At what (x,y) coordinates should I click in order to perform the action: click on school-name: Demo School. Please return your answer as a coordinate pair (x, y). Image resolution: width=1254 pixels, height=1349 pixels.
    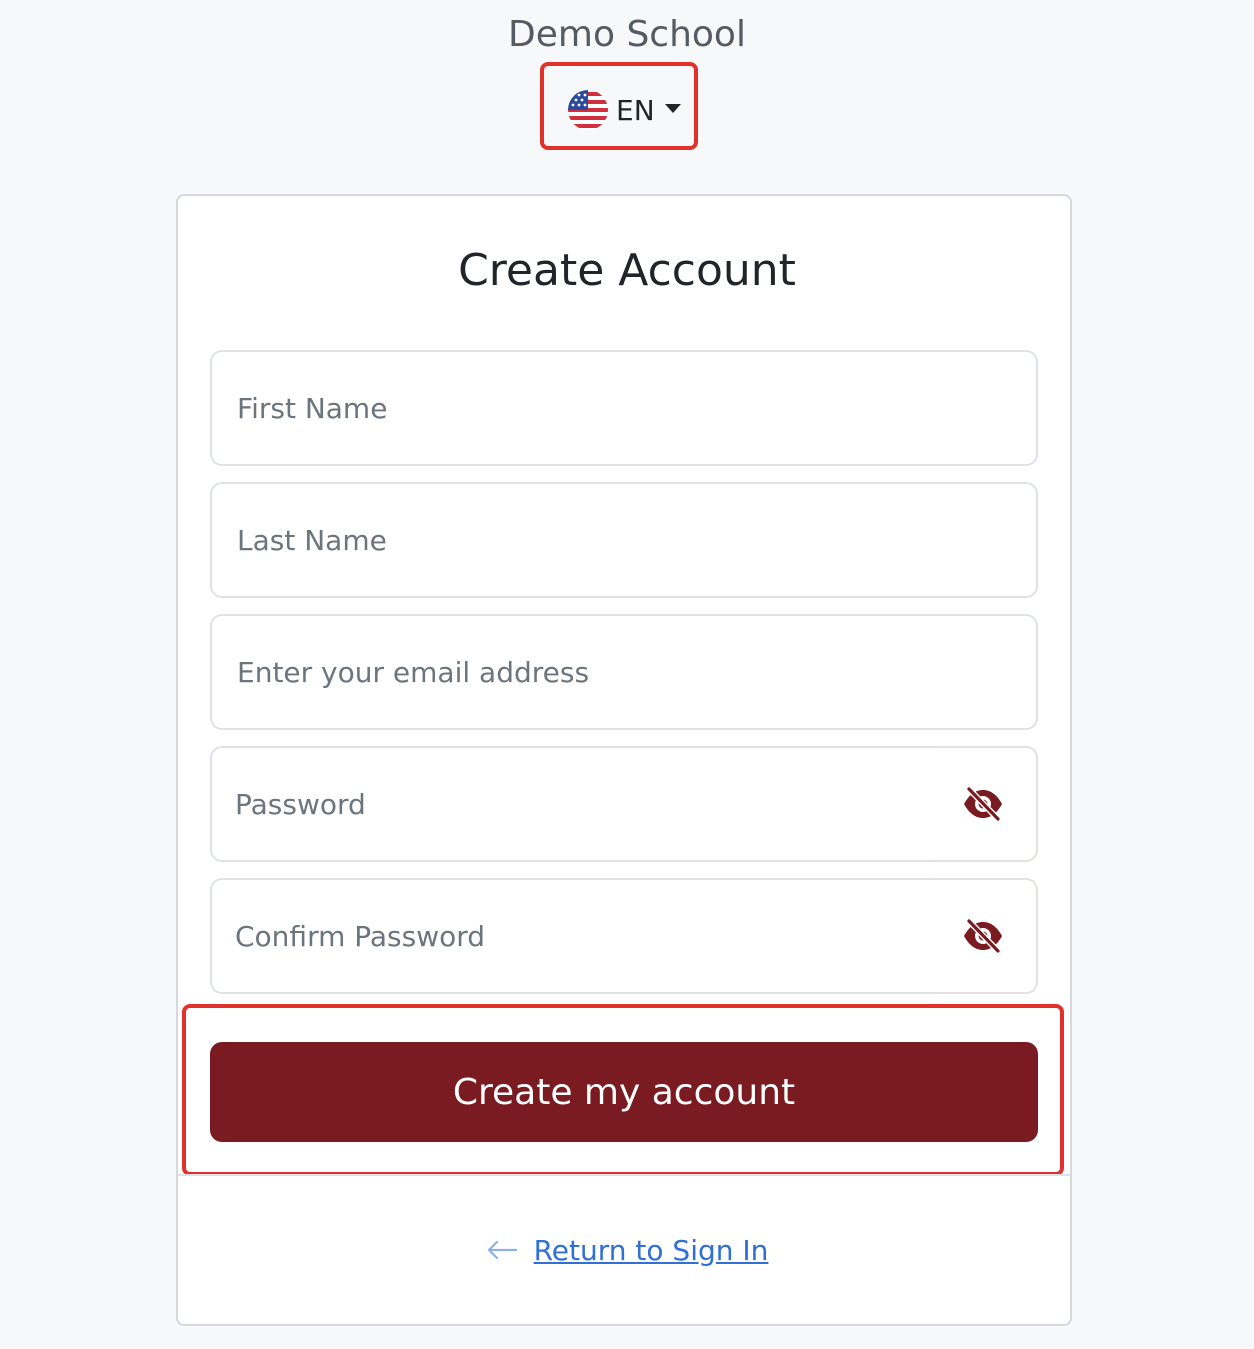
    Looking at the image, I should click on (627, 34).